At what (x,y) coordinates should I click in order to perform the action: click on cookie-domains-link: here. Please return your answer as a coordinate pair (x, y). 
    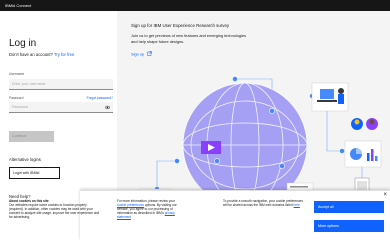
    Looking at the image, I should click on (297, 205).